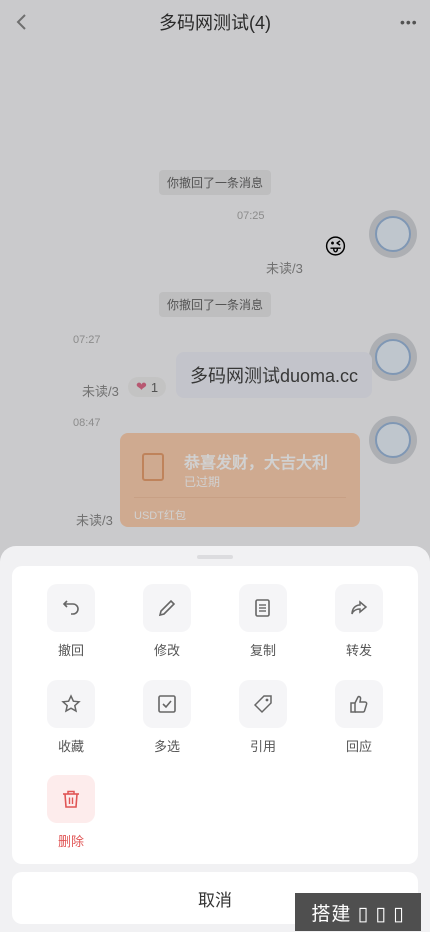 The image size is (430, 932). I want to click on edit-action-button: 修改, so click(167, 624).